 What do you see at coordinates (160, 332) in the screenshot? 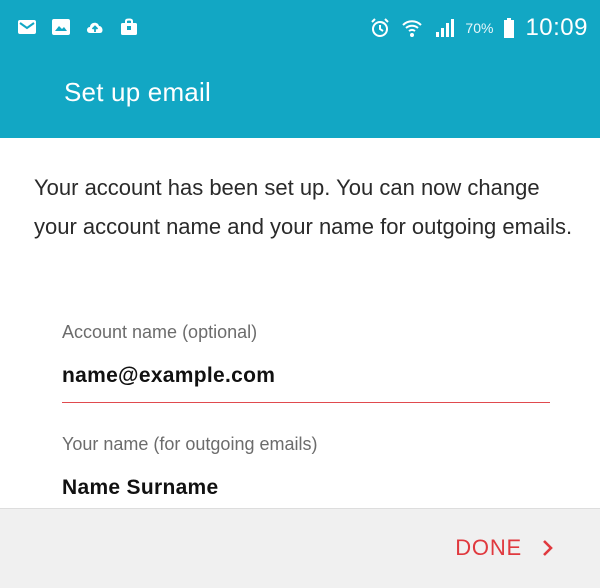
I see `account-name-label: Account name (optional)` at bounding box center [160, 332].